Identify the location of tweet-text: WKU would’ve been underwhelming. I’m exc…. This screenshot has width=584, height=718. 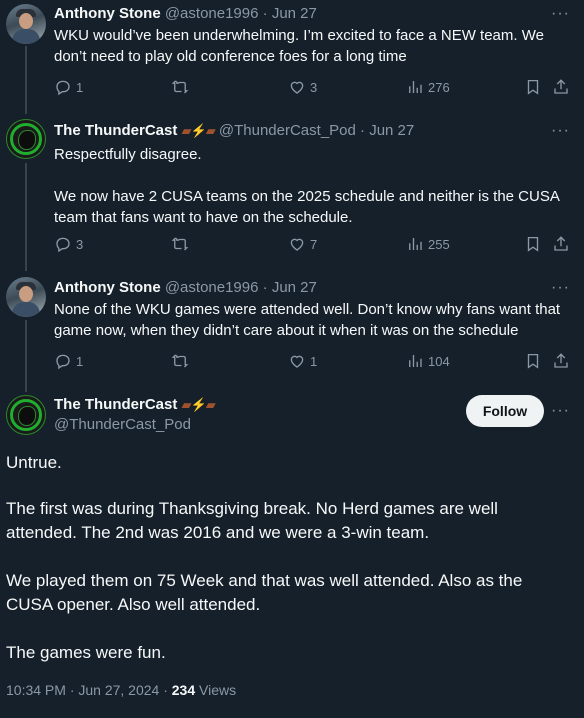
(301, 46).